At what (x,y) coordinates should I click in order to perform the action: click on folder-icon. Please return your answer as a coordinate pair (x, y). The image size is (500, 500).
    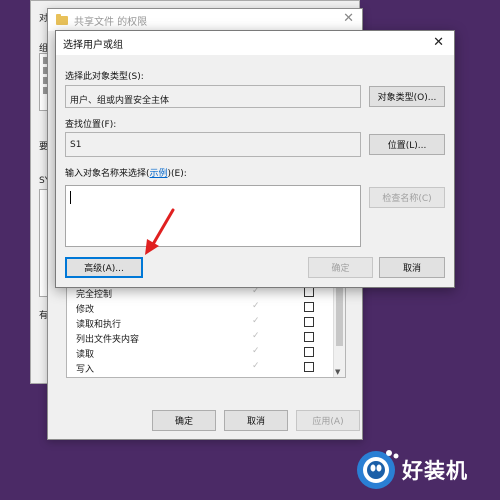
    Looking at the image, I should click on (62, 19).